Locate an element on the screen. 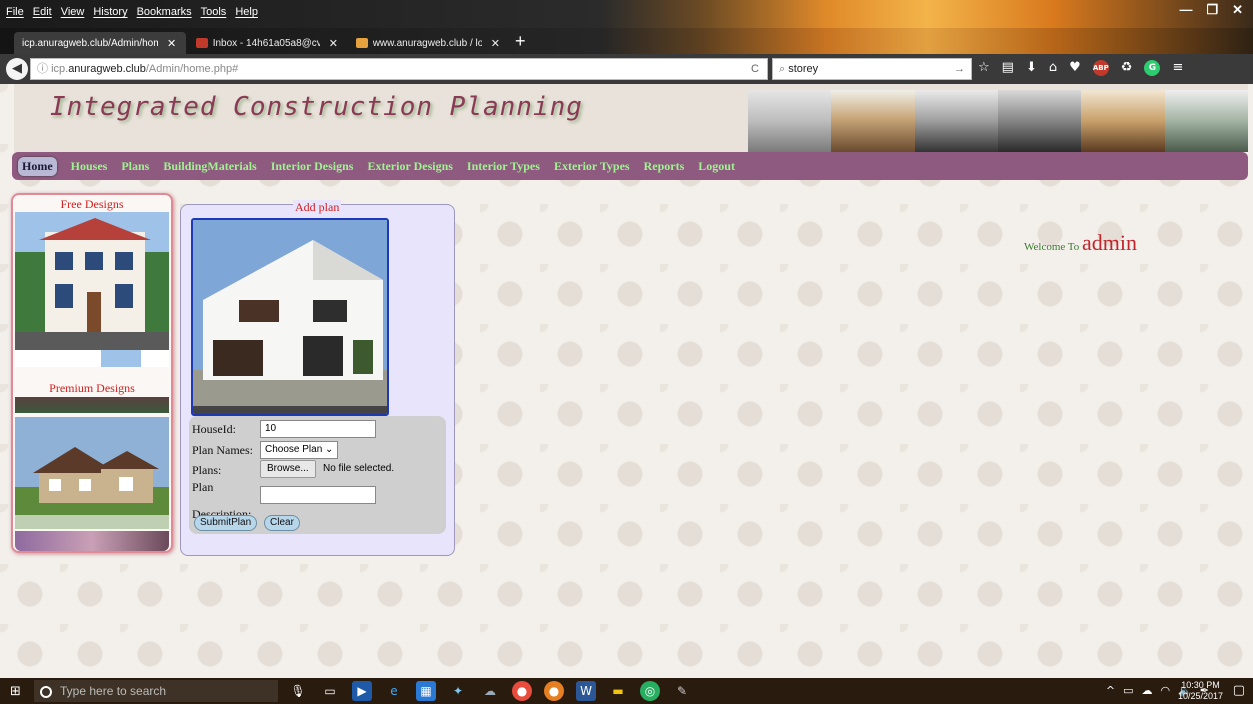  plan-description-label-line1: Plan is located at coordinates (203, 487).